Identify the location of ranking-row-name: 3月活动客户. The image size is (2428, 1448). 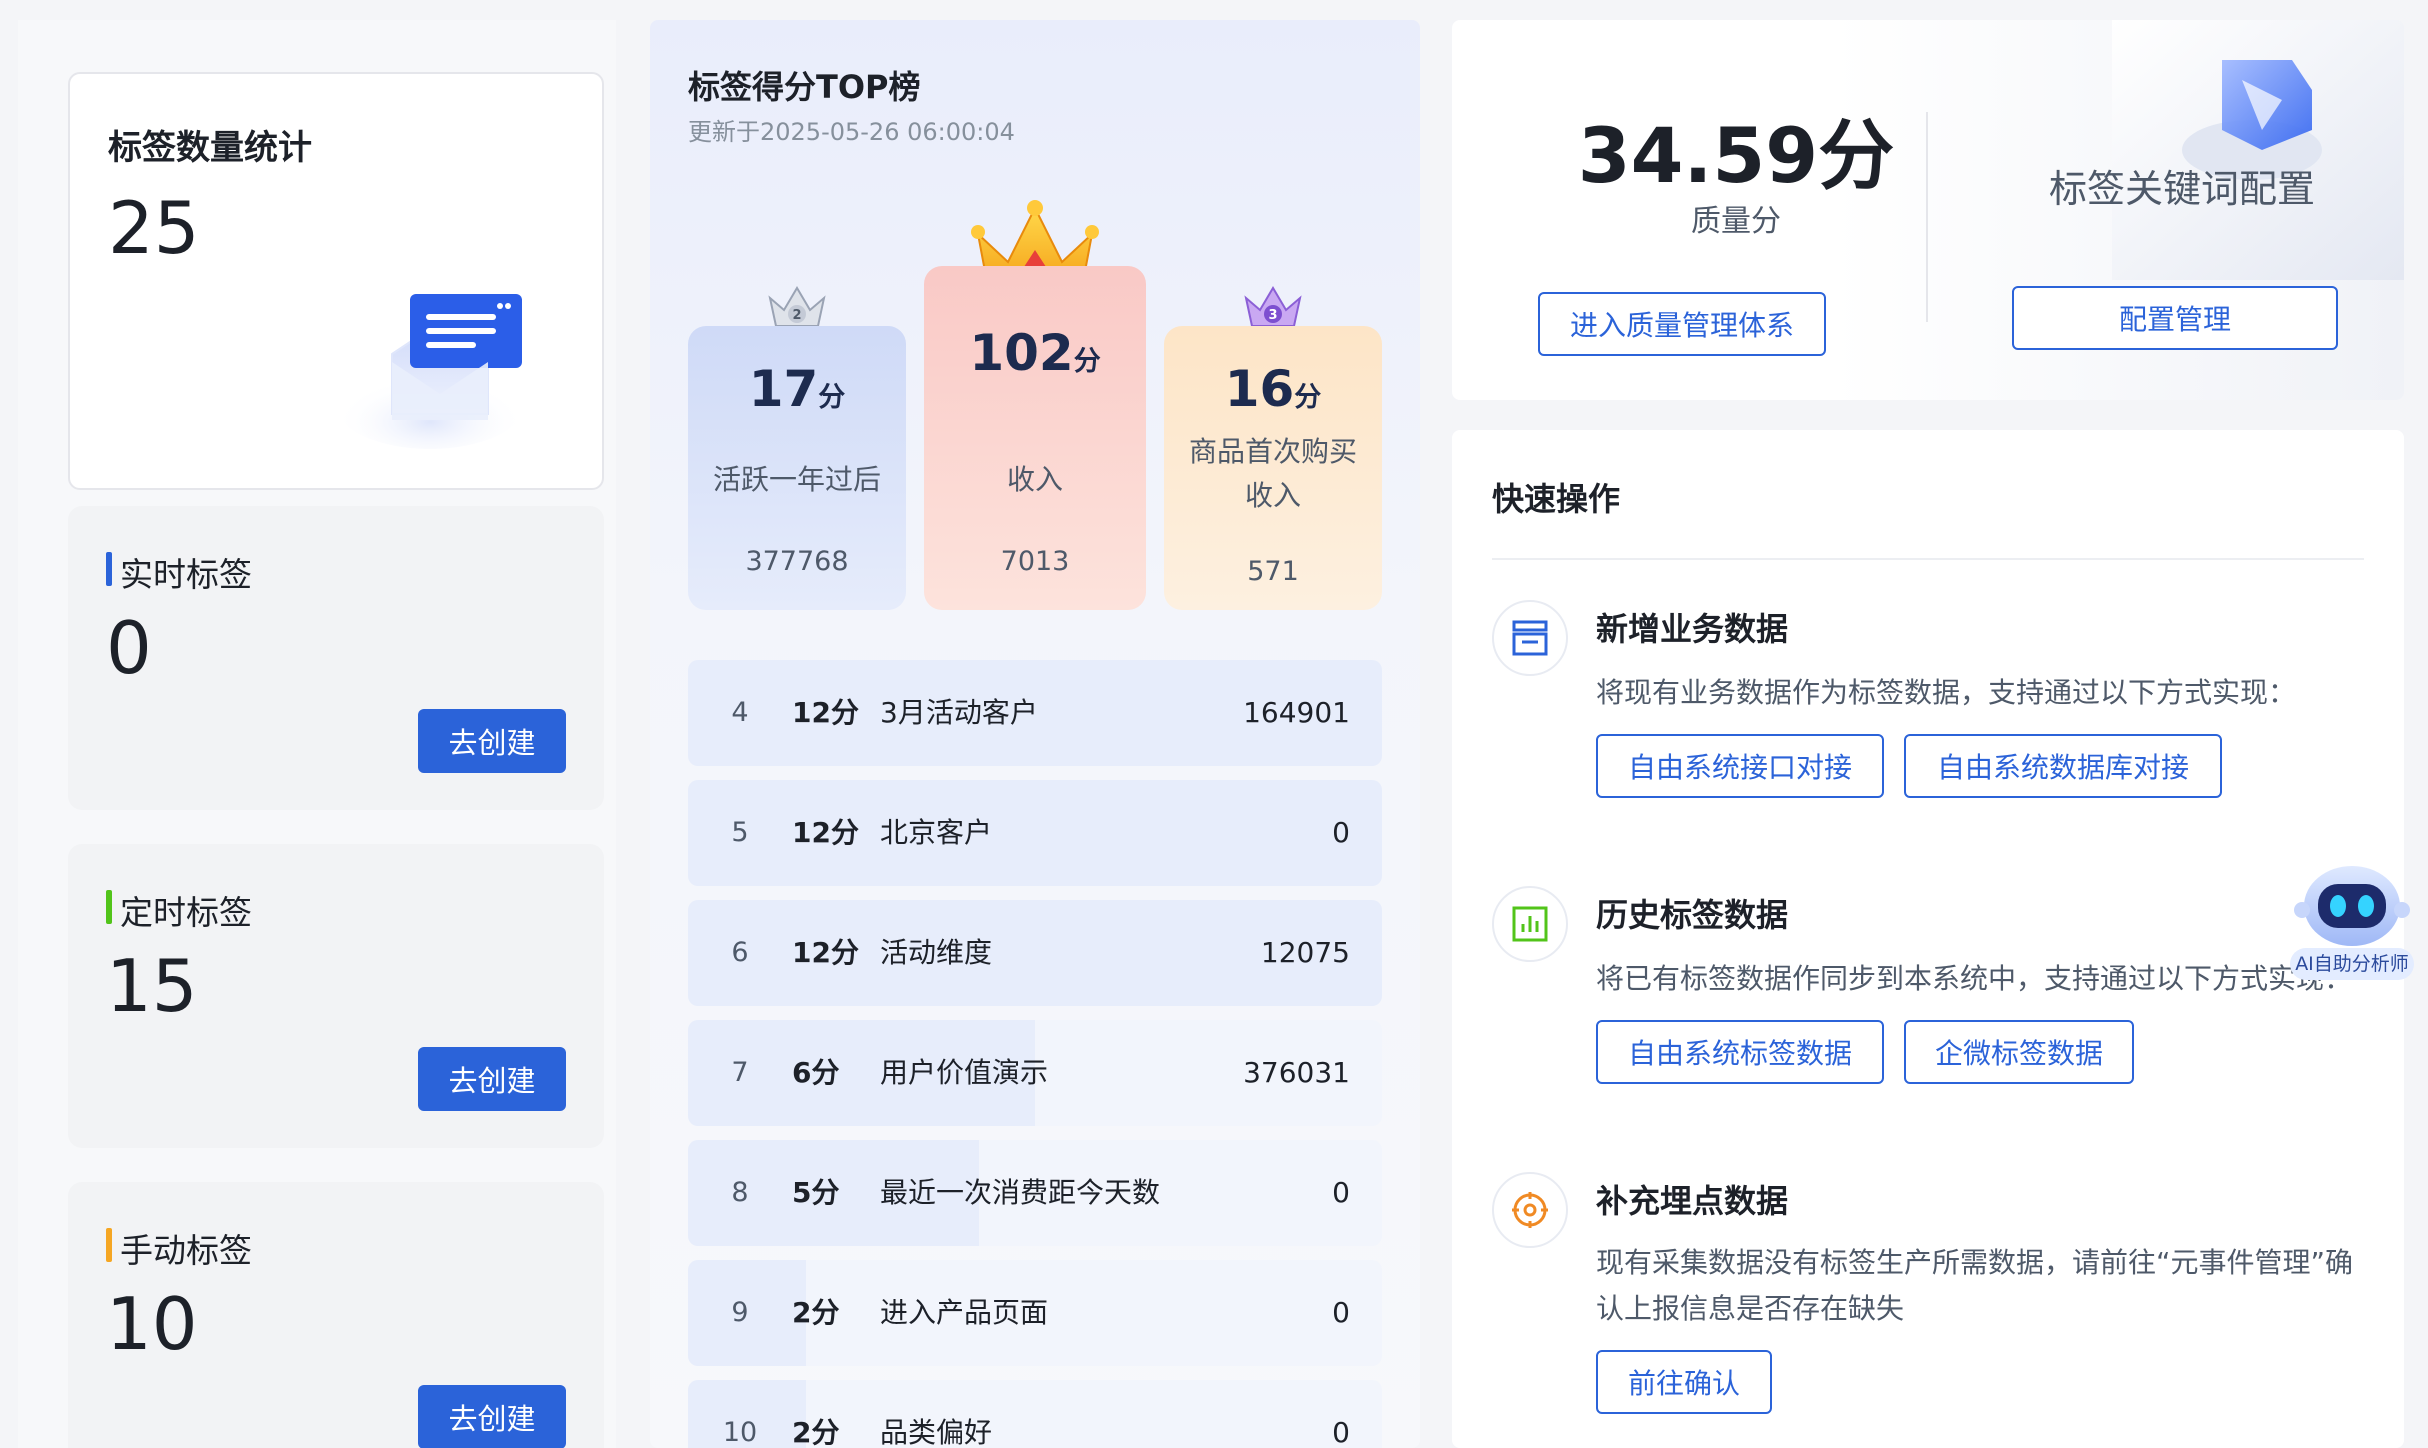
(959, 712).